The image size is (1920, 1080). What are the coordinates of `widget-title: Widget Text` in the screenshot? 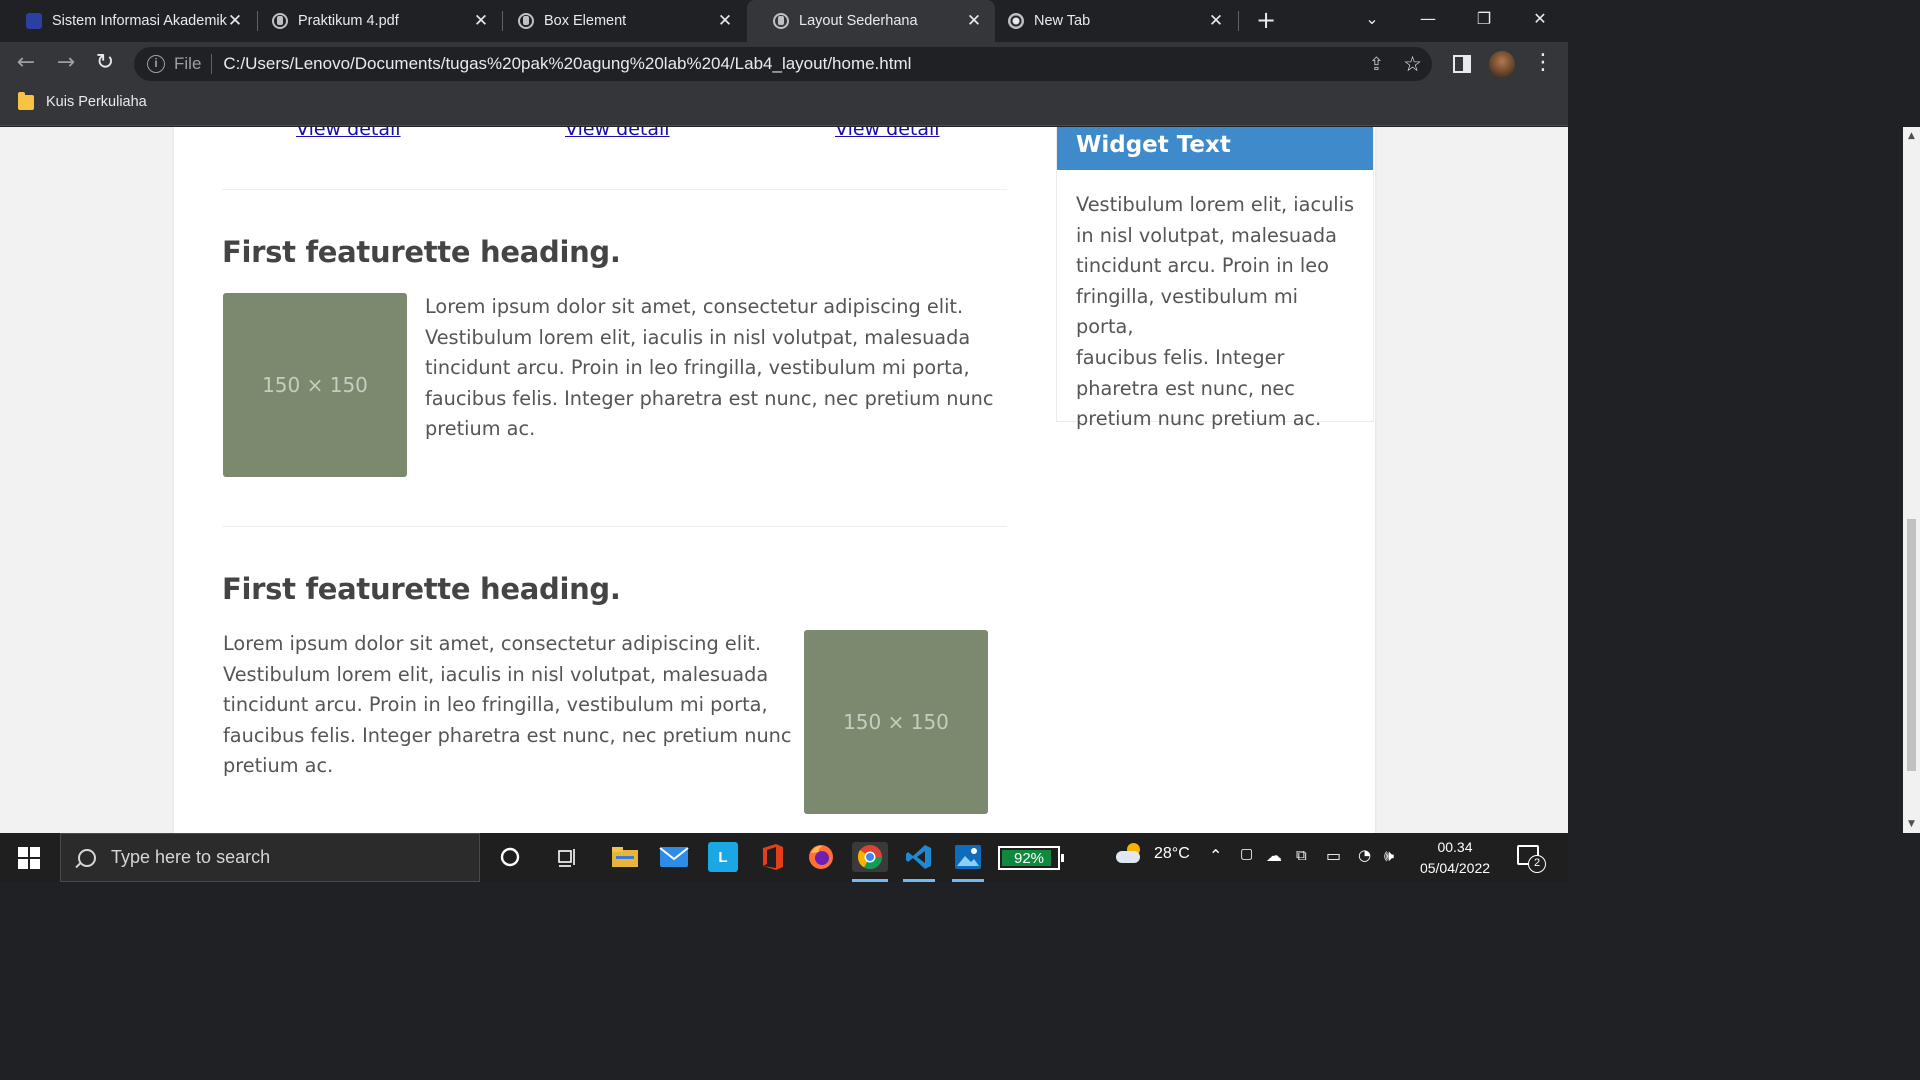 It's located at (1215, 148).